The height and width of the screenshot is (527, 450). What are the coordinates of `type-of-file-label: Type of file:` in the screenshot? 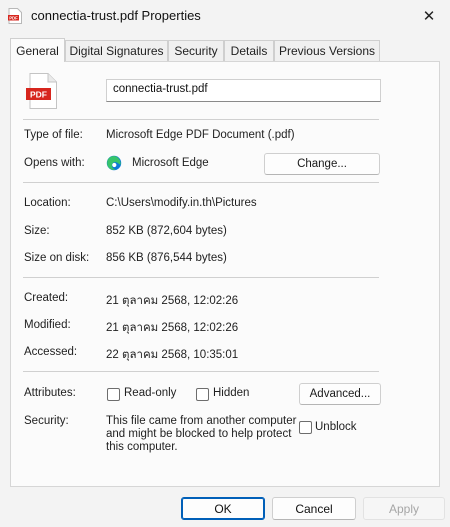 It's located at (53, 135).